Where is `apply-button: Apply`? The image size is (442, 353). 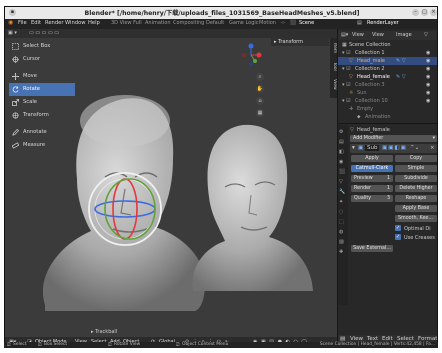
apply-button: Apply is located at coordinates (372, 158).